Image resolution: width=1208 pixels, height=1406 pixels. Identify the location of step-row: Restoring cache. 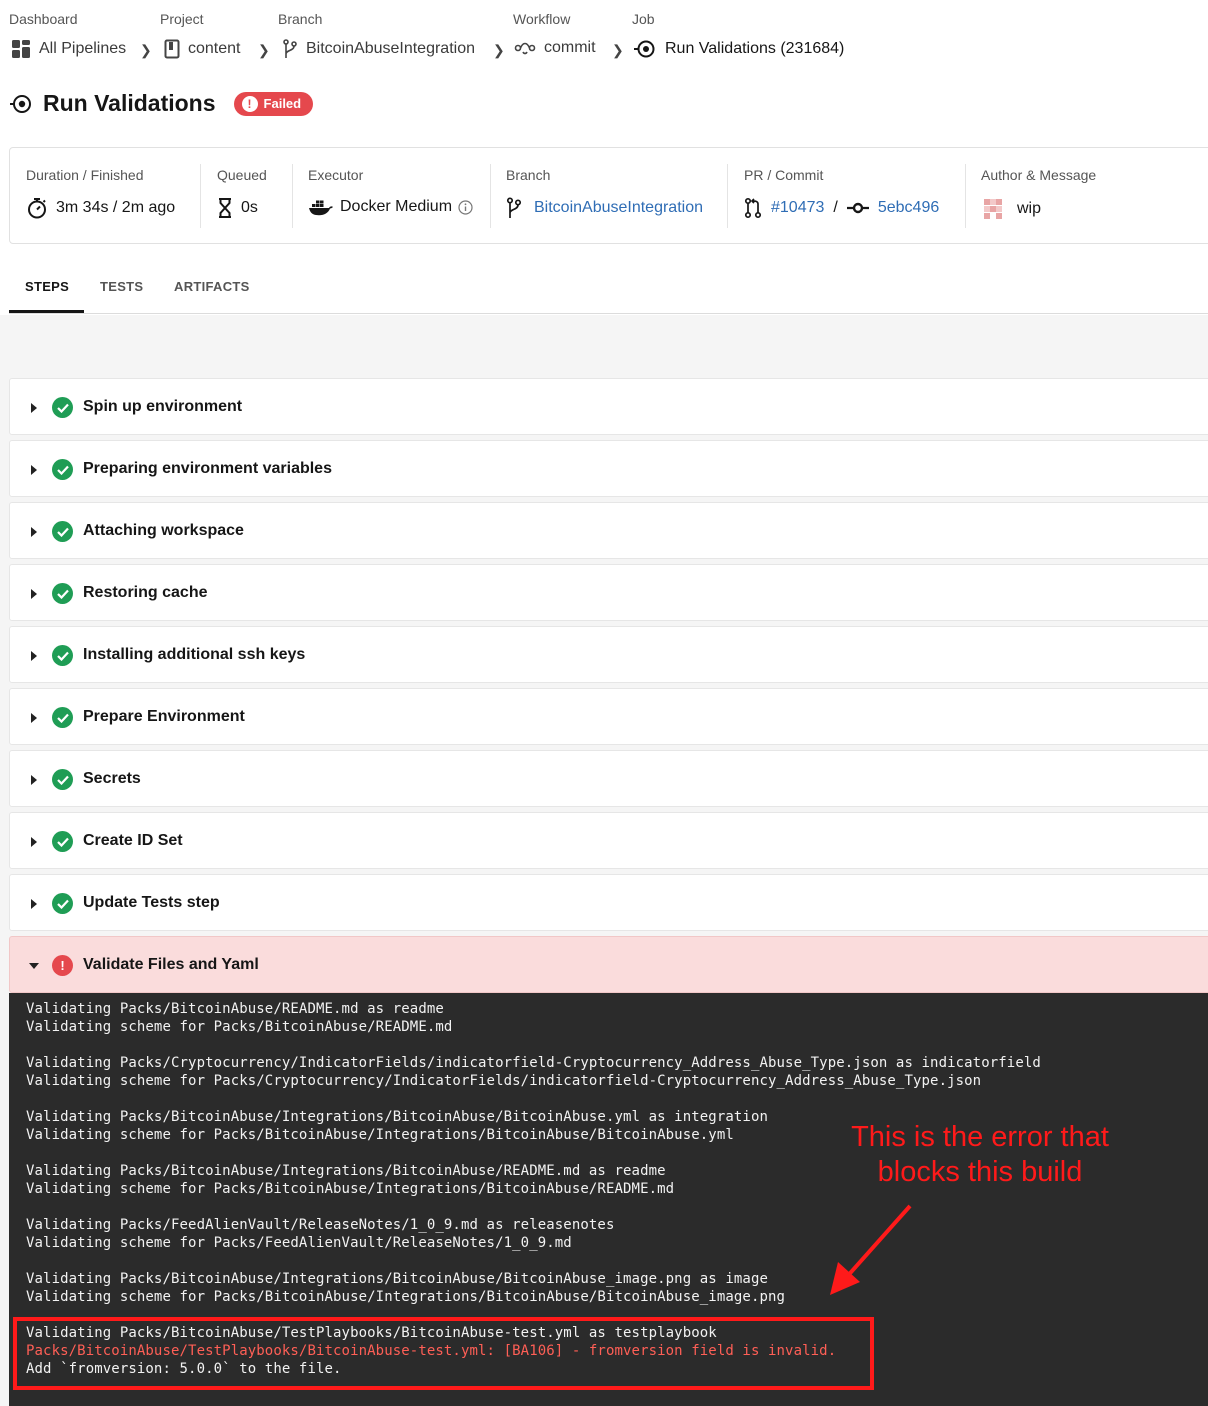
(608, 592).